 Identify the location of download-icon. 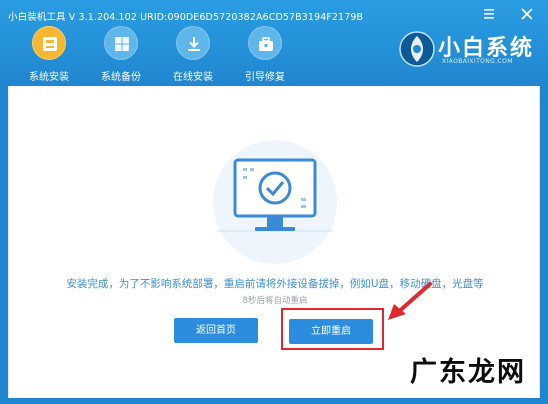
(193, 43).